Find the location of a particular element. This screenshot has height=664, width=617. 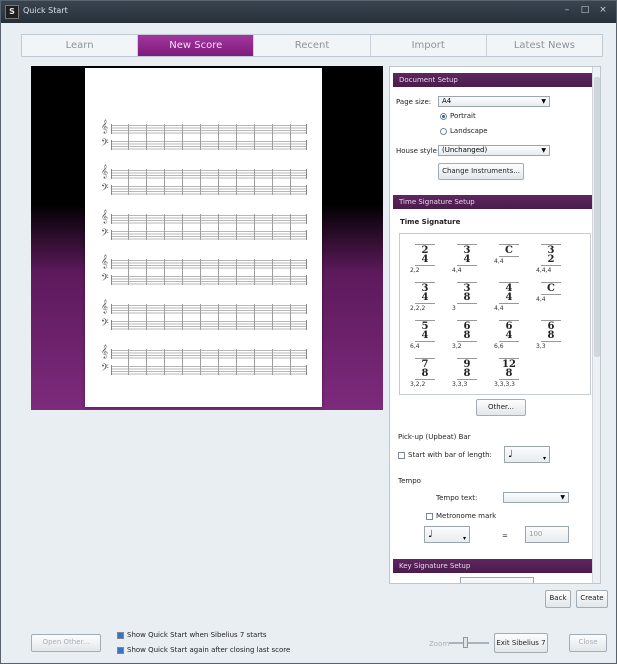

time-signature-glyph: 12 8 is located at coordinates (509, 369).